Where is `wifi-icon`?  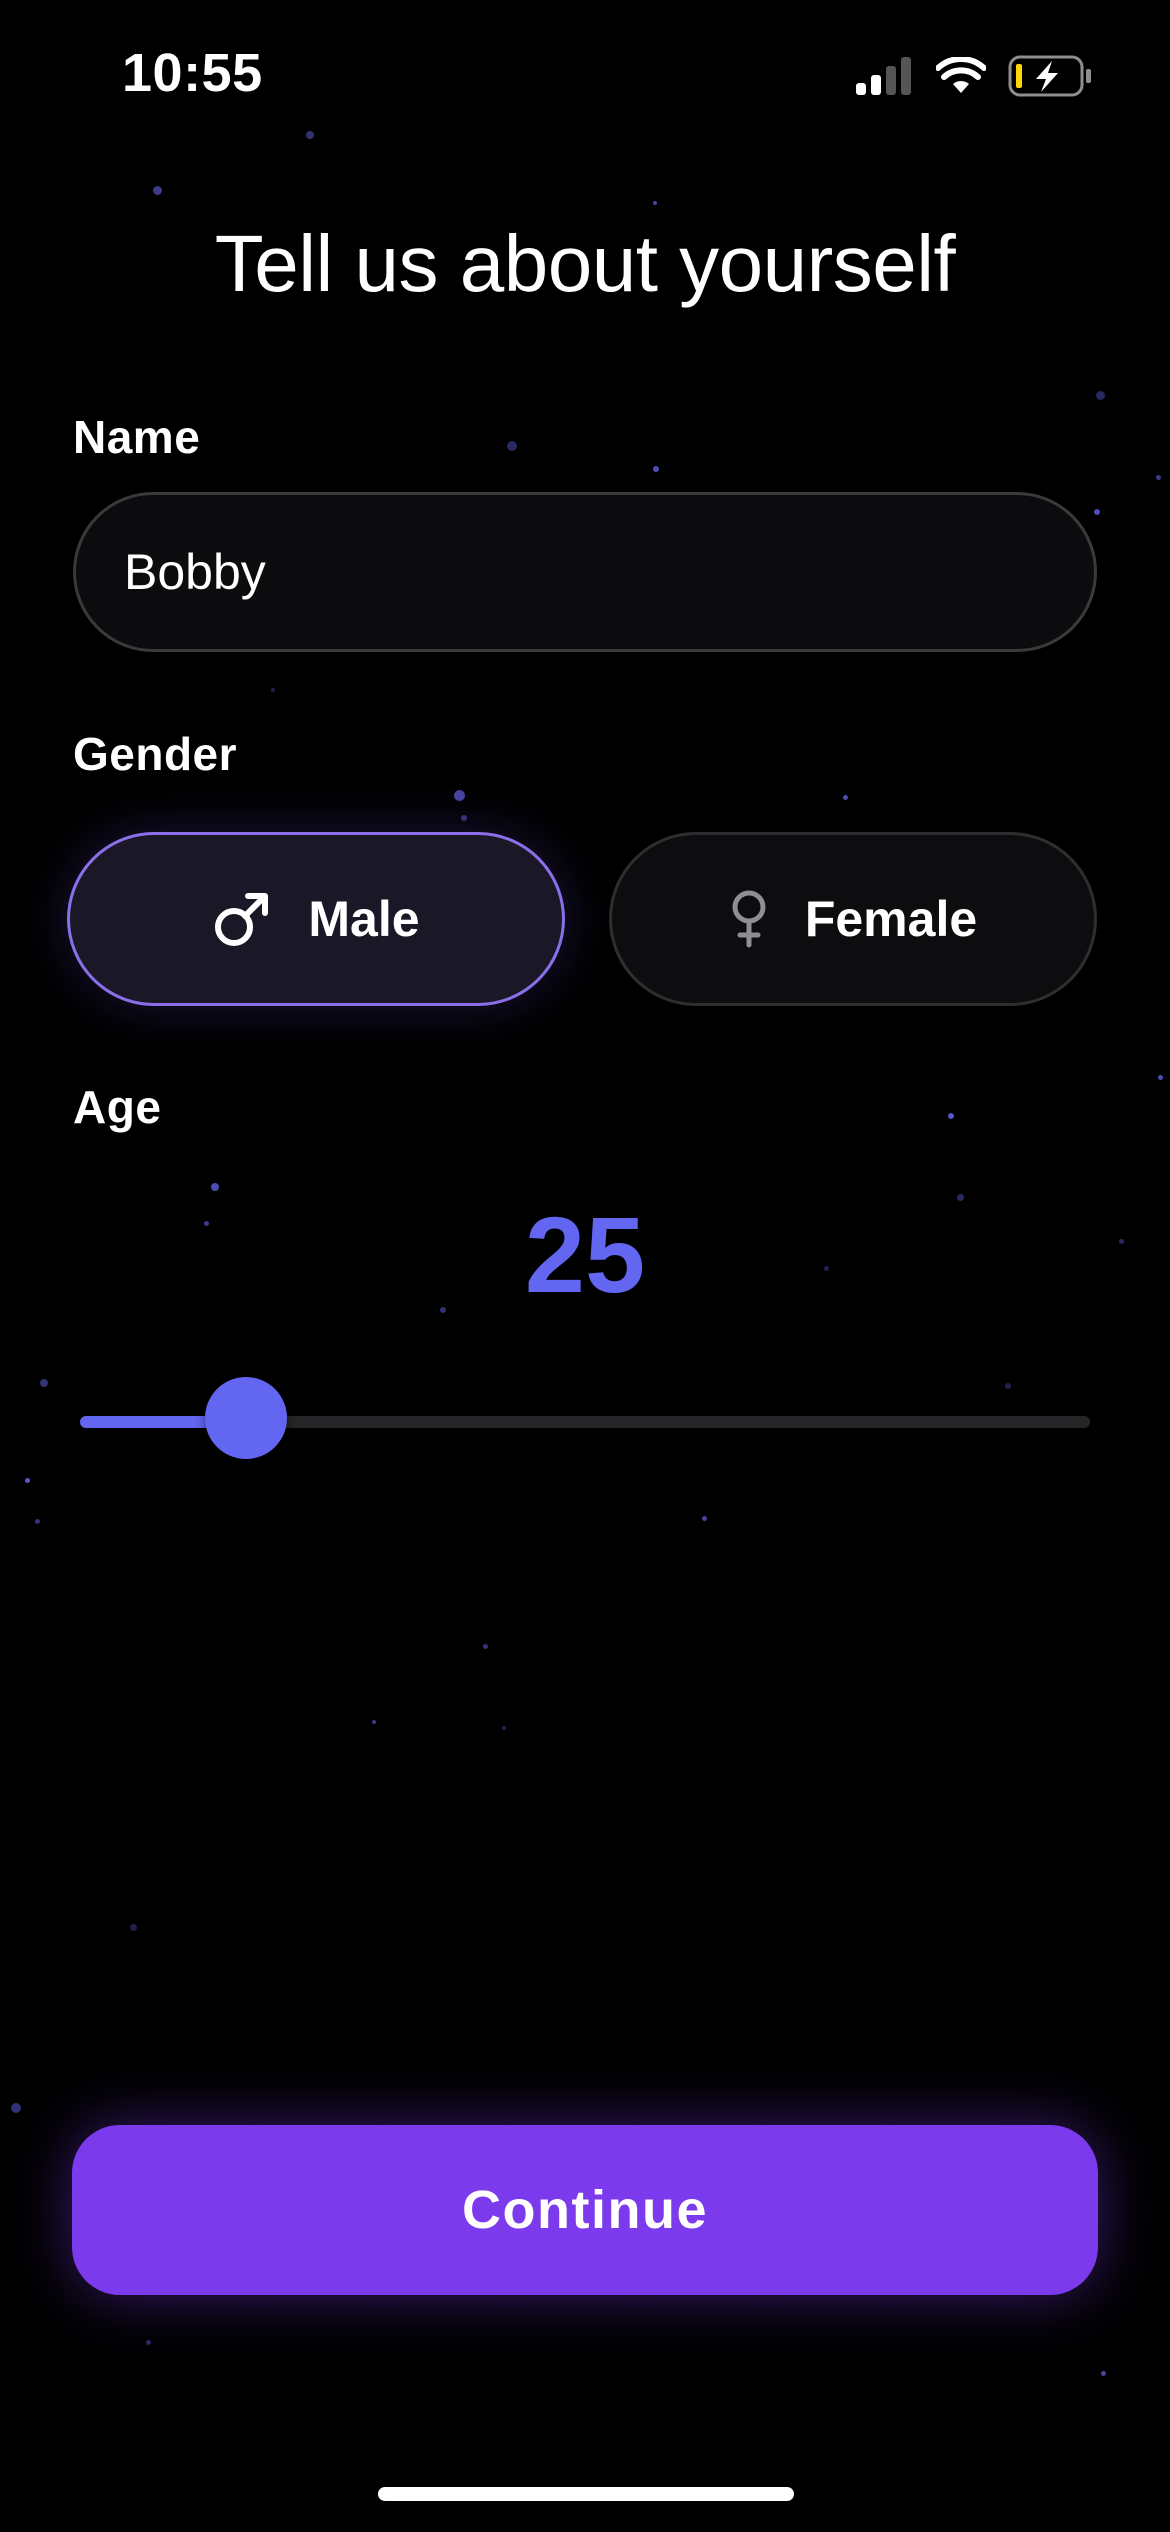 wifi-icon is located at coordinates (961, 75).